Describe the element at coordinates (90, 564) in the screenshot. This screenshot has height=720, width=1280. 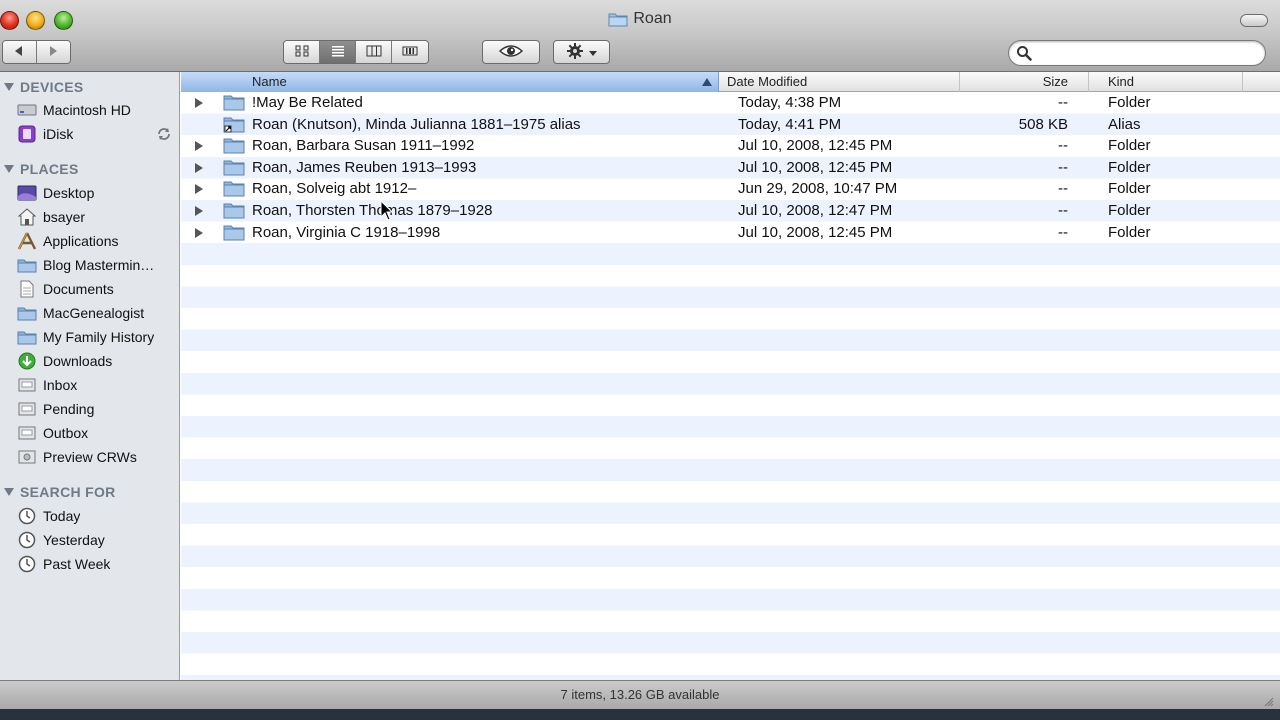
I see `sidebar-item-past-week: Past Week` at that location.